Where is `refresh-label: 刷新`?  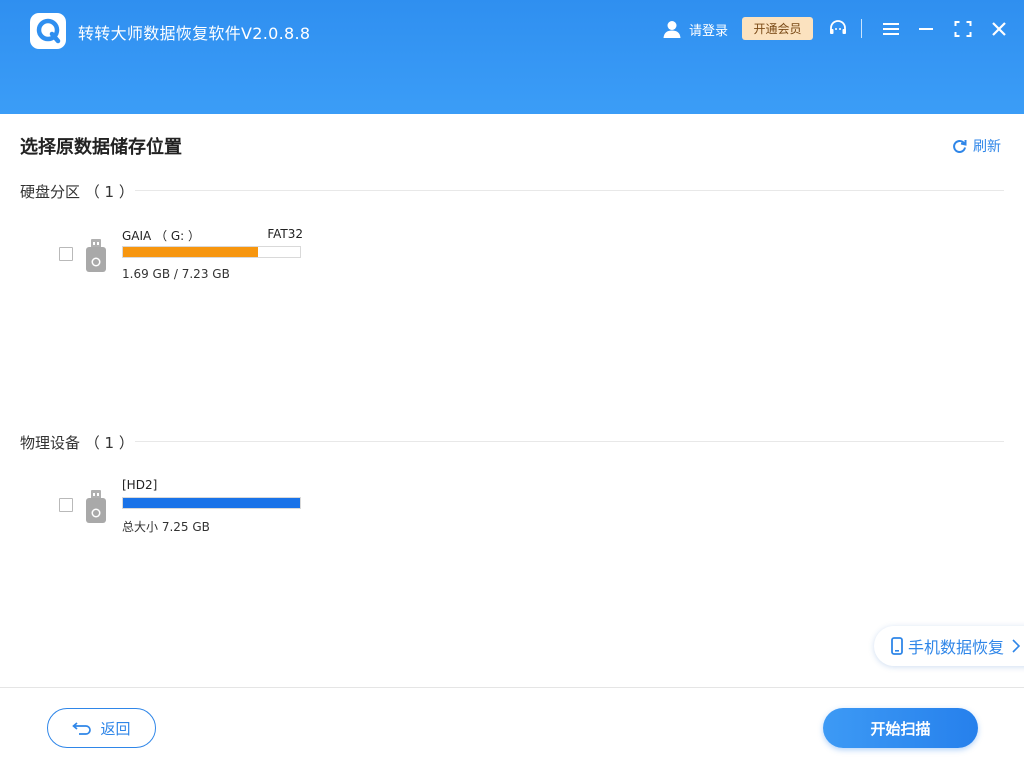 refresh-label: 刷新 is located at coordinates (987, 147).